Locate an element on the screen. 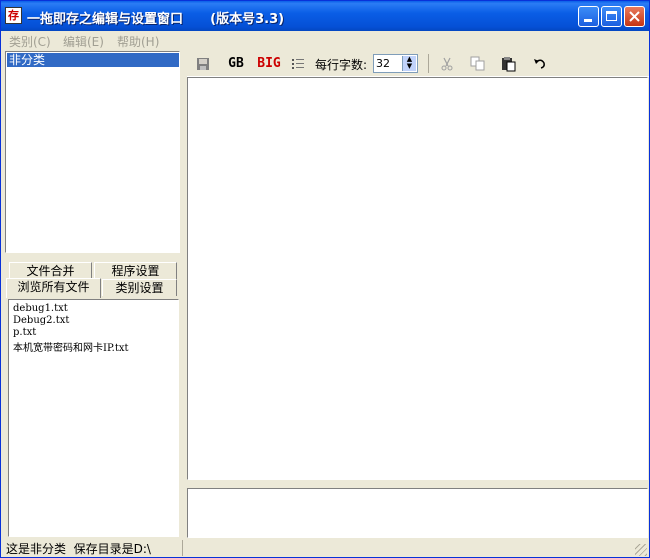 The image size is (650, 558). chars-per-line-label: 每行字数: is located at coordinates (341, 65).